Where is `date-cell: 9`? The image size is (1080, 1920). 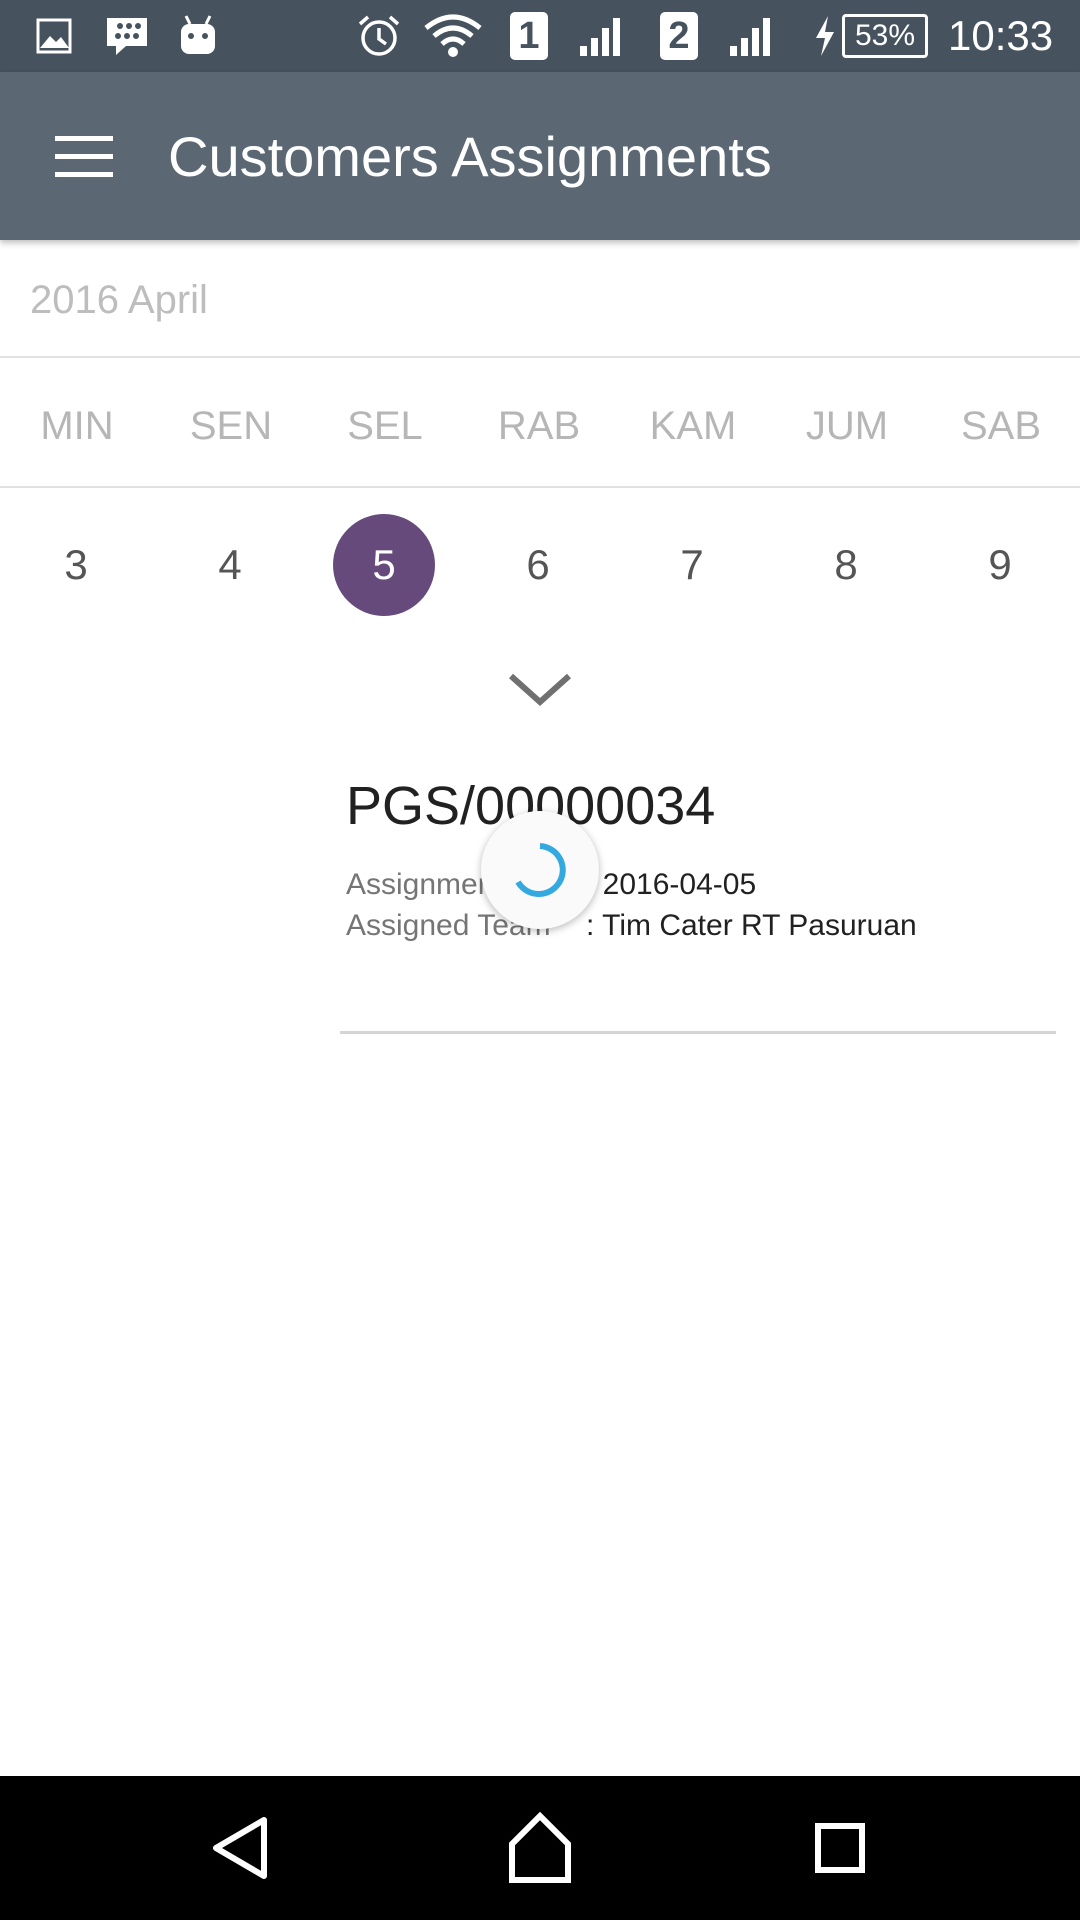
date-cell: 9 is located at coordinates (1000, 565).